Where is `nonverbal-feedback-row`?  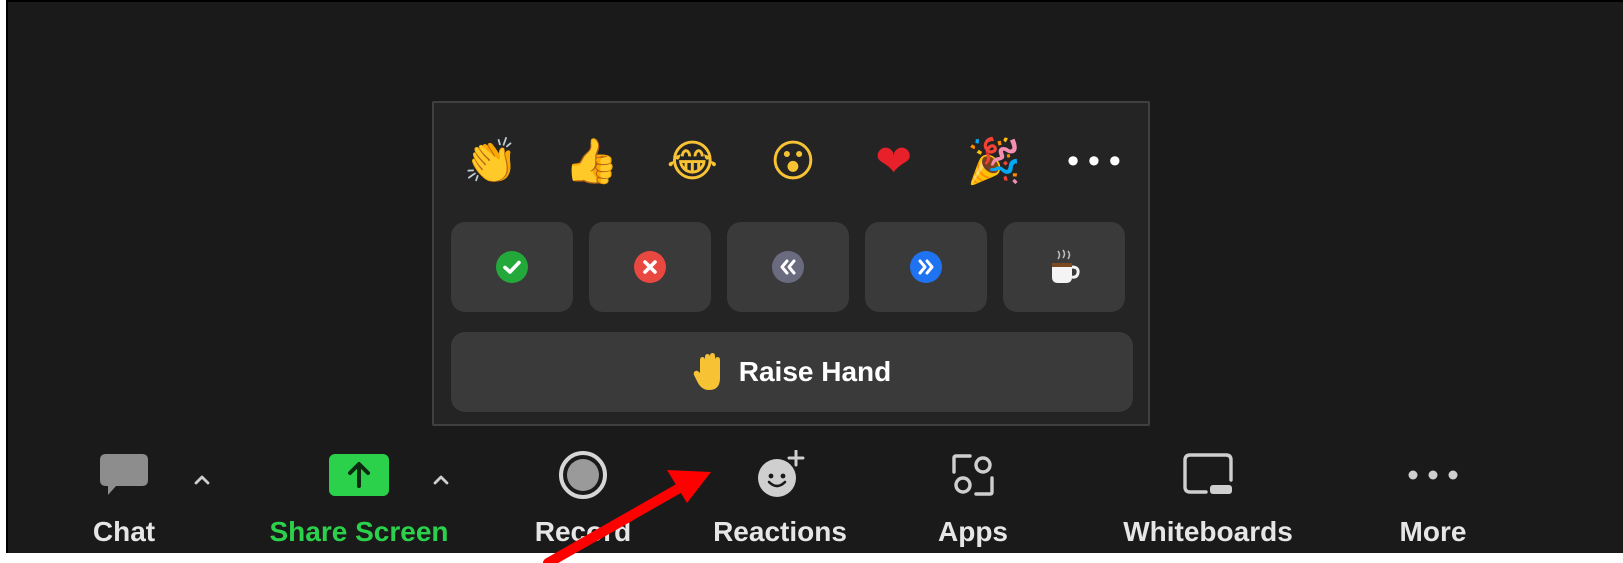 nonverbal-feedback-row is located at coordinates (788, 267).